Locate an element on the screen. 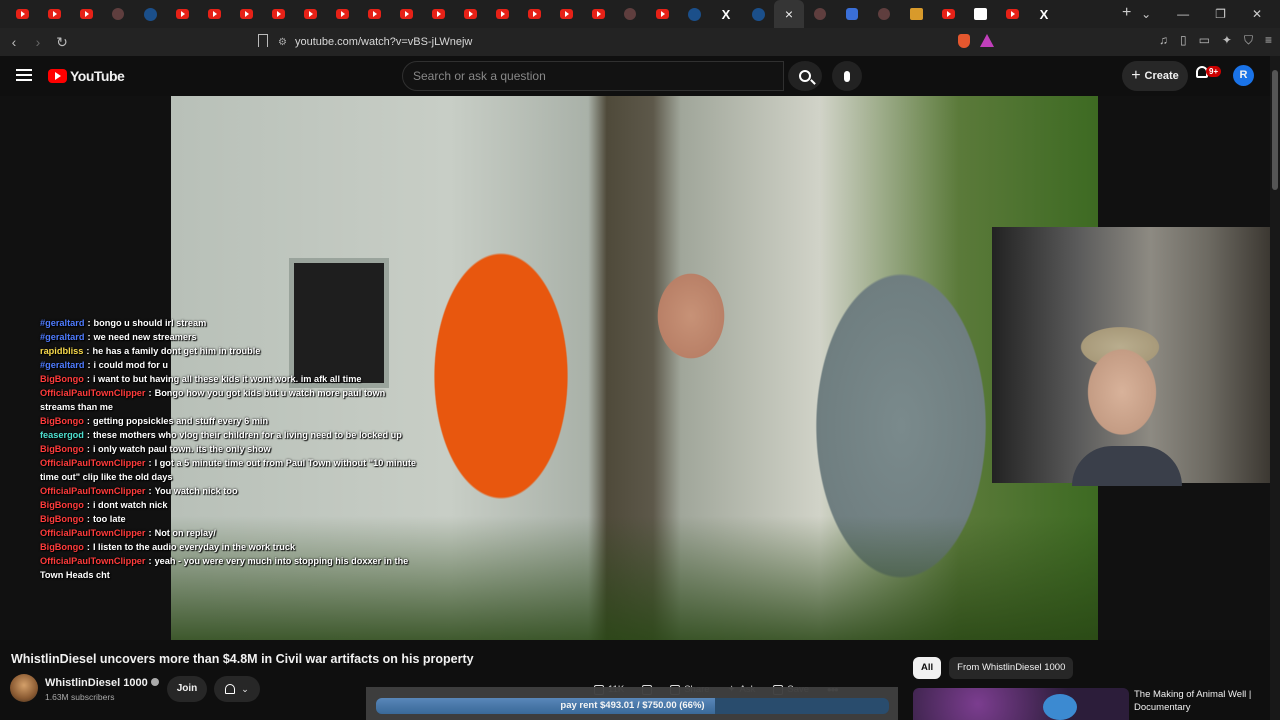  hamburger-menu-icon is located at coordinates (24, 75).